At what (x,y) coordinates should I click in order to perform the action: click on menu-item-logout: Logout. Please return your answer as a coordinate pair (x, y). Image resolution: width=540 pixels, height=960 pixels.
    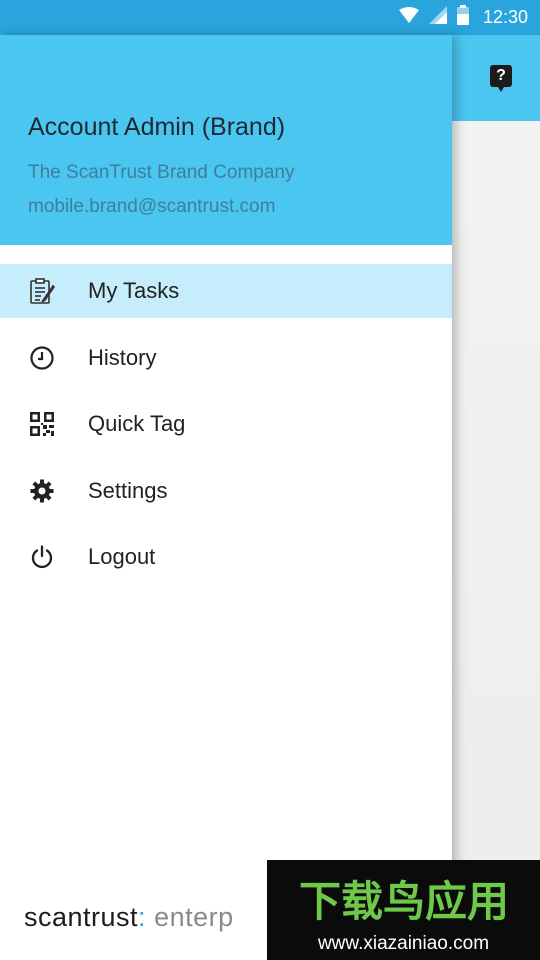
    Looking at the image, I should click on (226, 557).